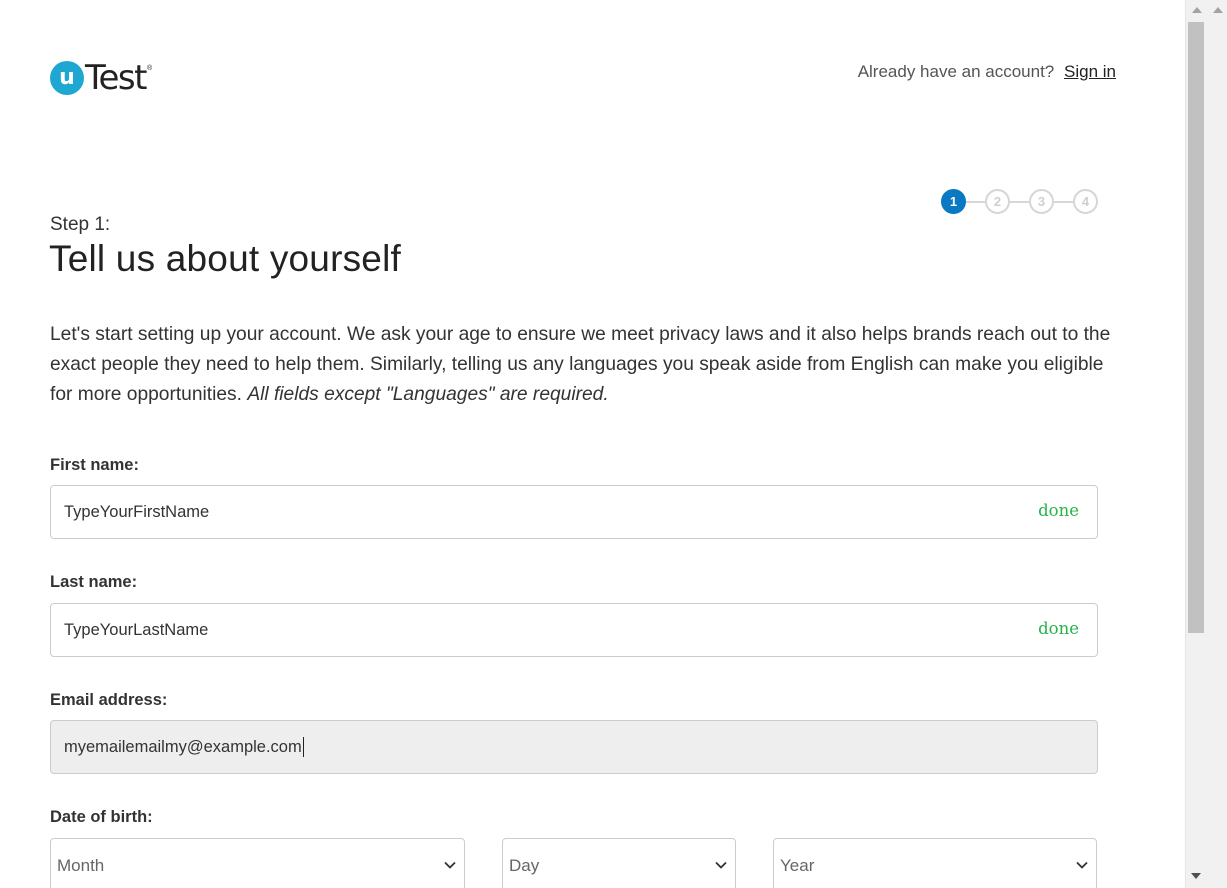 Image resolution: width=1227 pixels, height=888 pixels. I want to click on birth-day-value: Day, so click(524, 865).